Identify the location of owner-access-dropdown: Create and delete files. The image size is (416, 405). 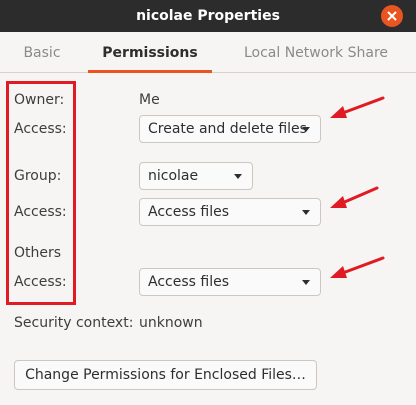
(230, 129).